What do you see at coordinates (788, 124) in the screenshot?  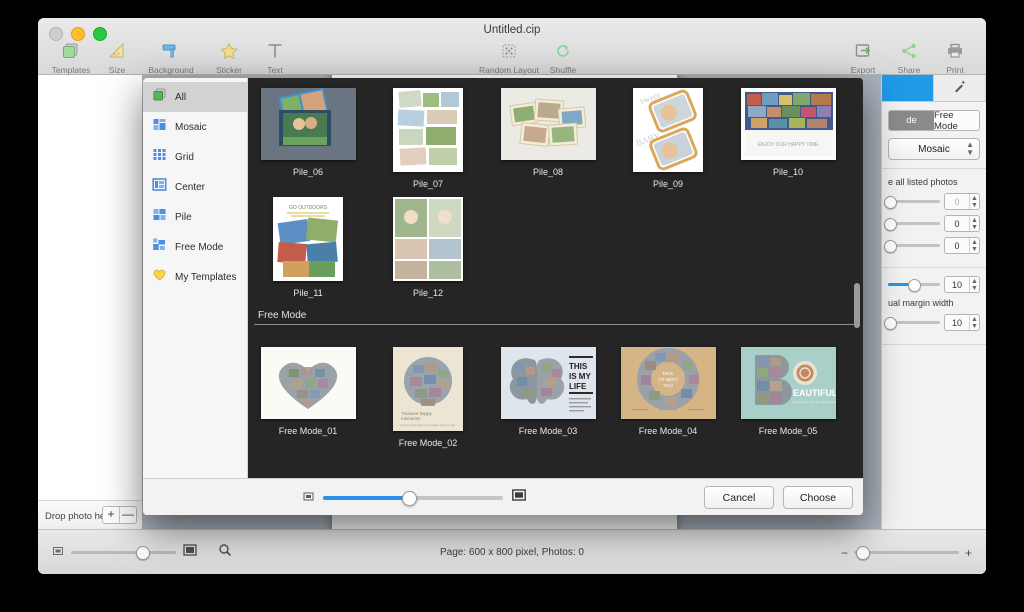 I see `template-thumbnail: ENJOY OUR HAPPY TIME` at bounding box center [788, 124].